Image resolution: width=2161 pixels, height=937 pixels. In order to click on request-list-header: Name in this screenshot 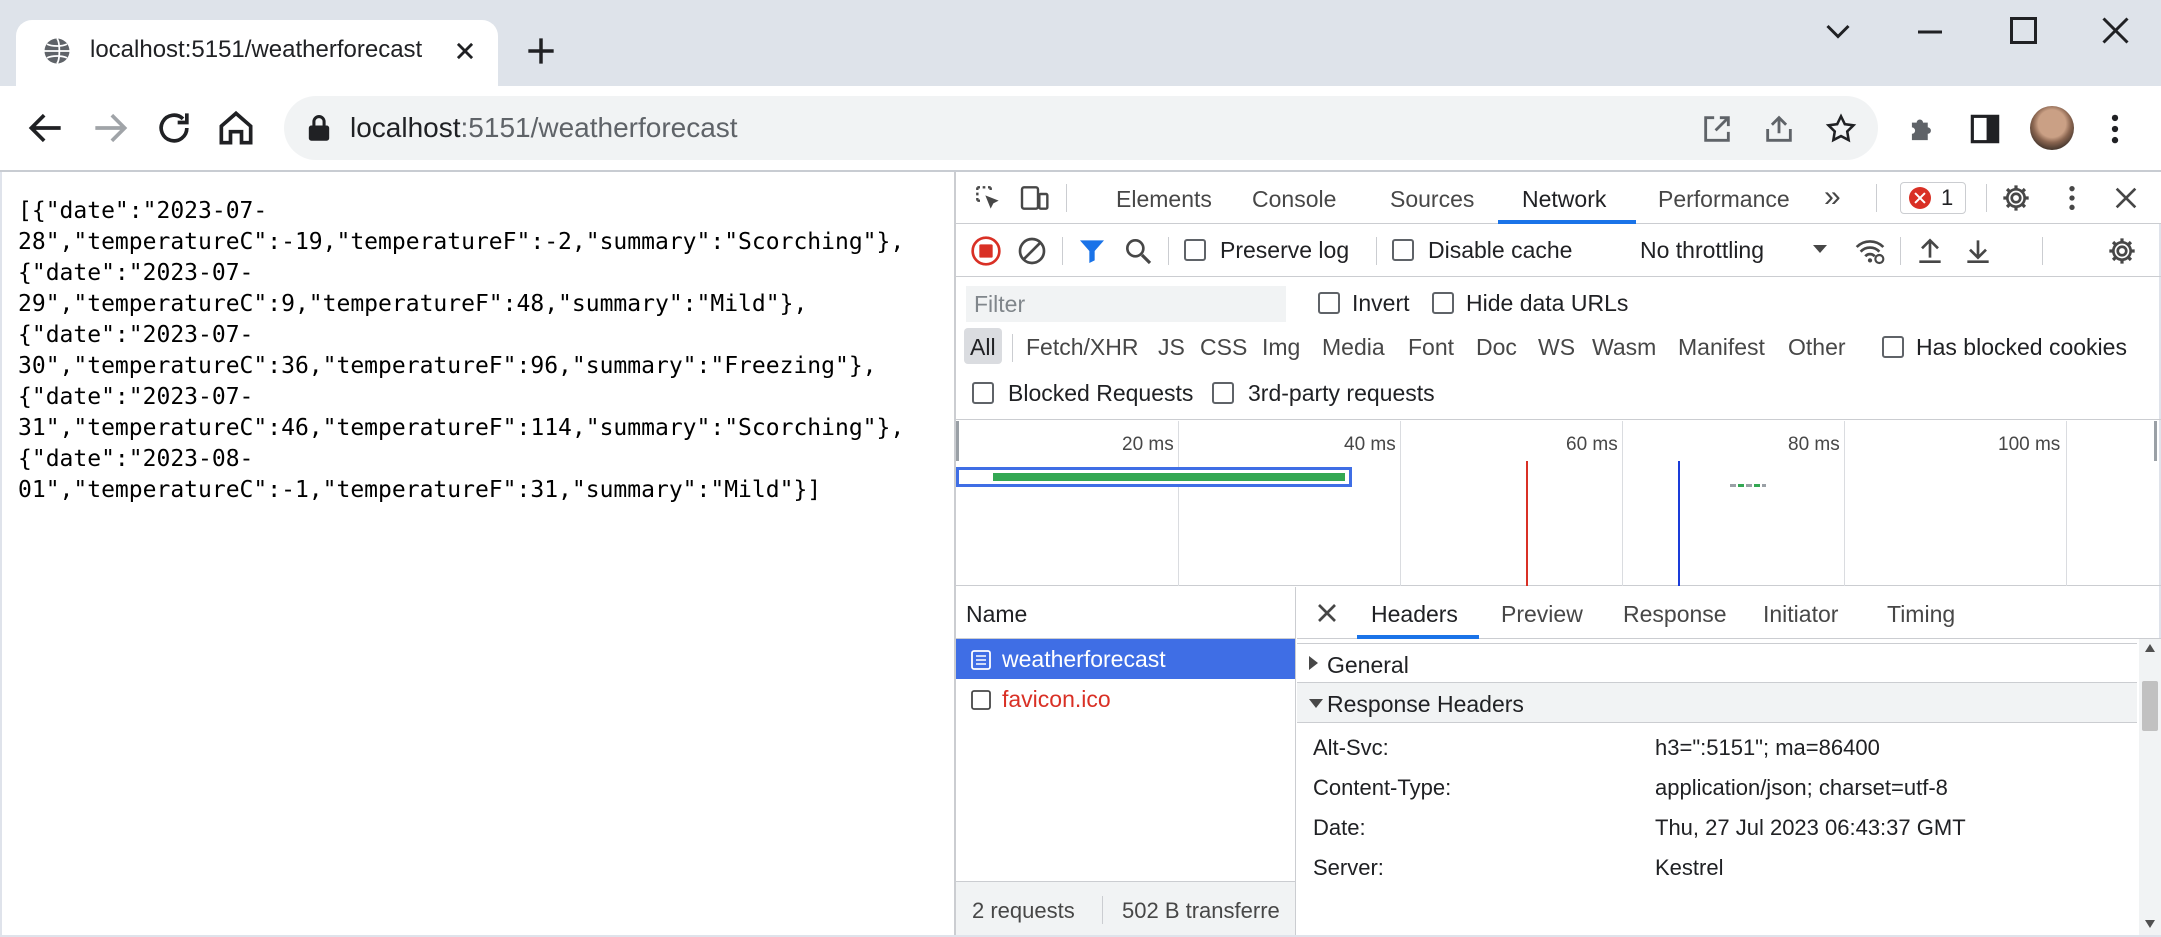, I will do `click(1126, 613)`.